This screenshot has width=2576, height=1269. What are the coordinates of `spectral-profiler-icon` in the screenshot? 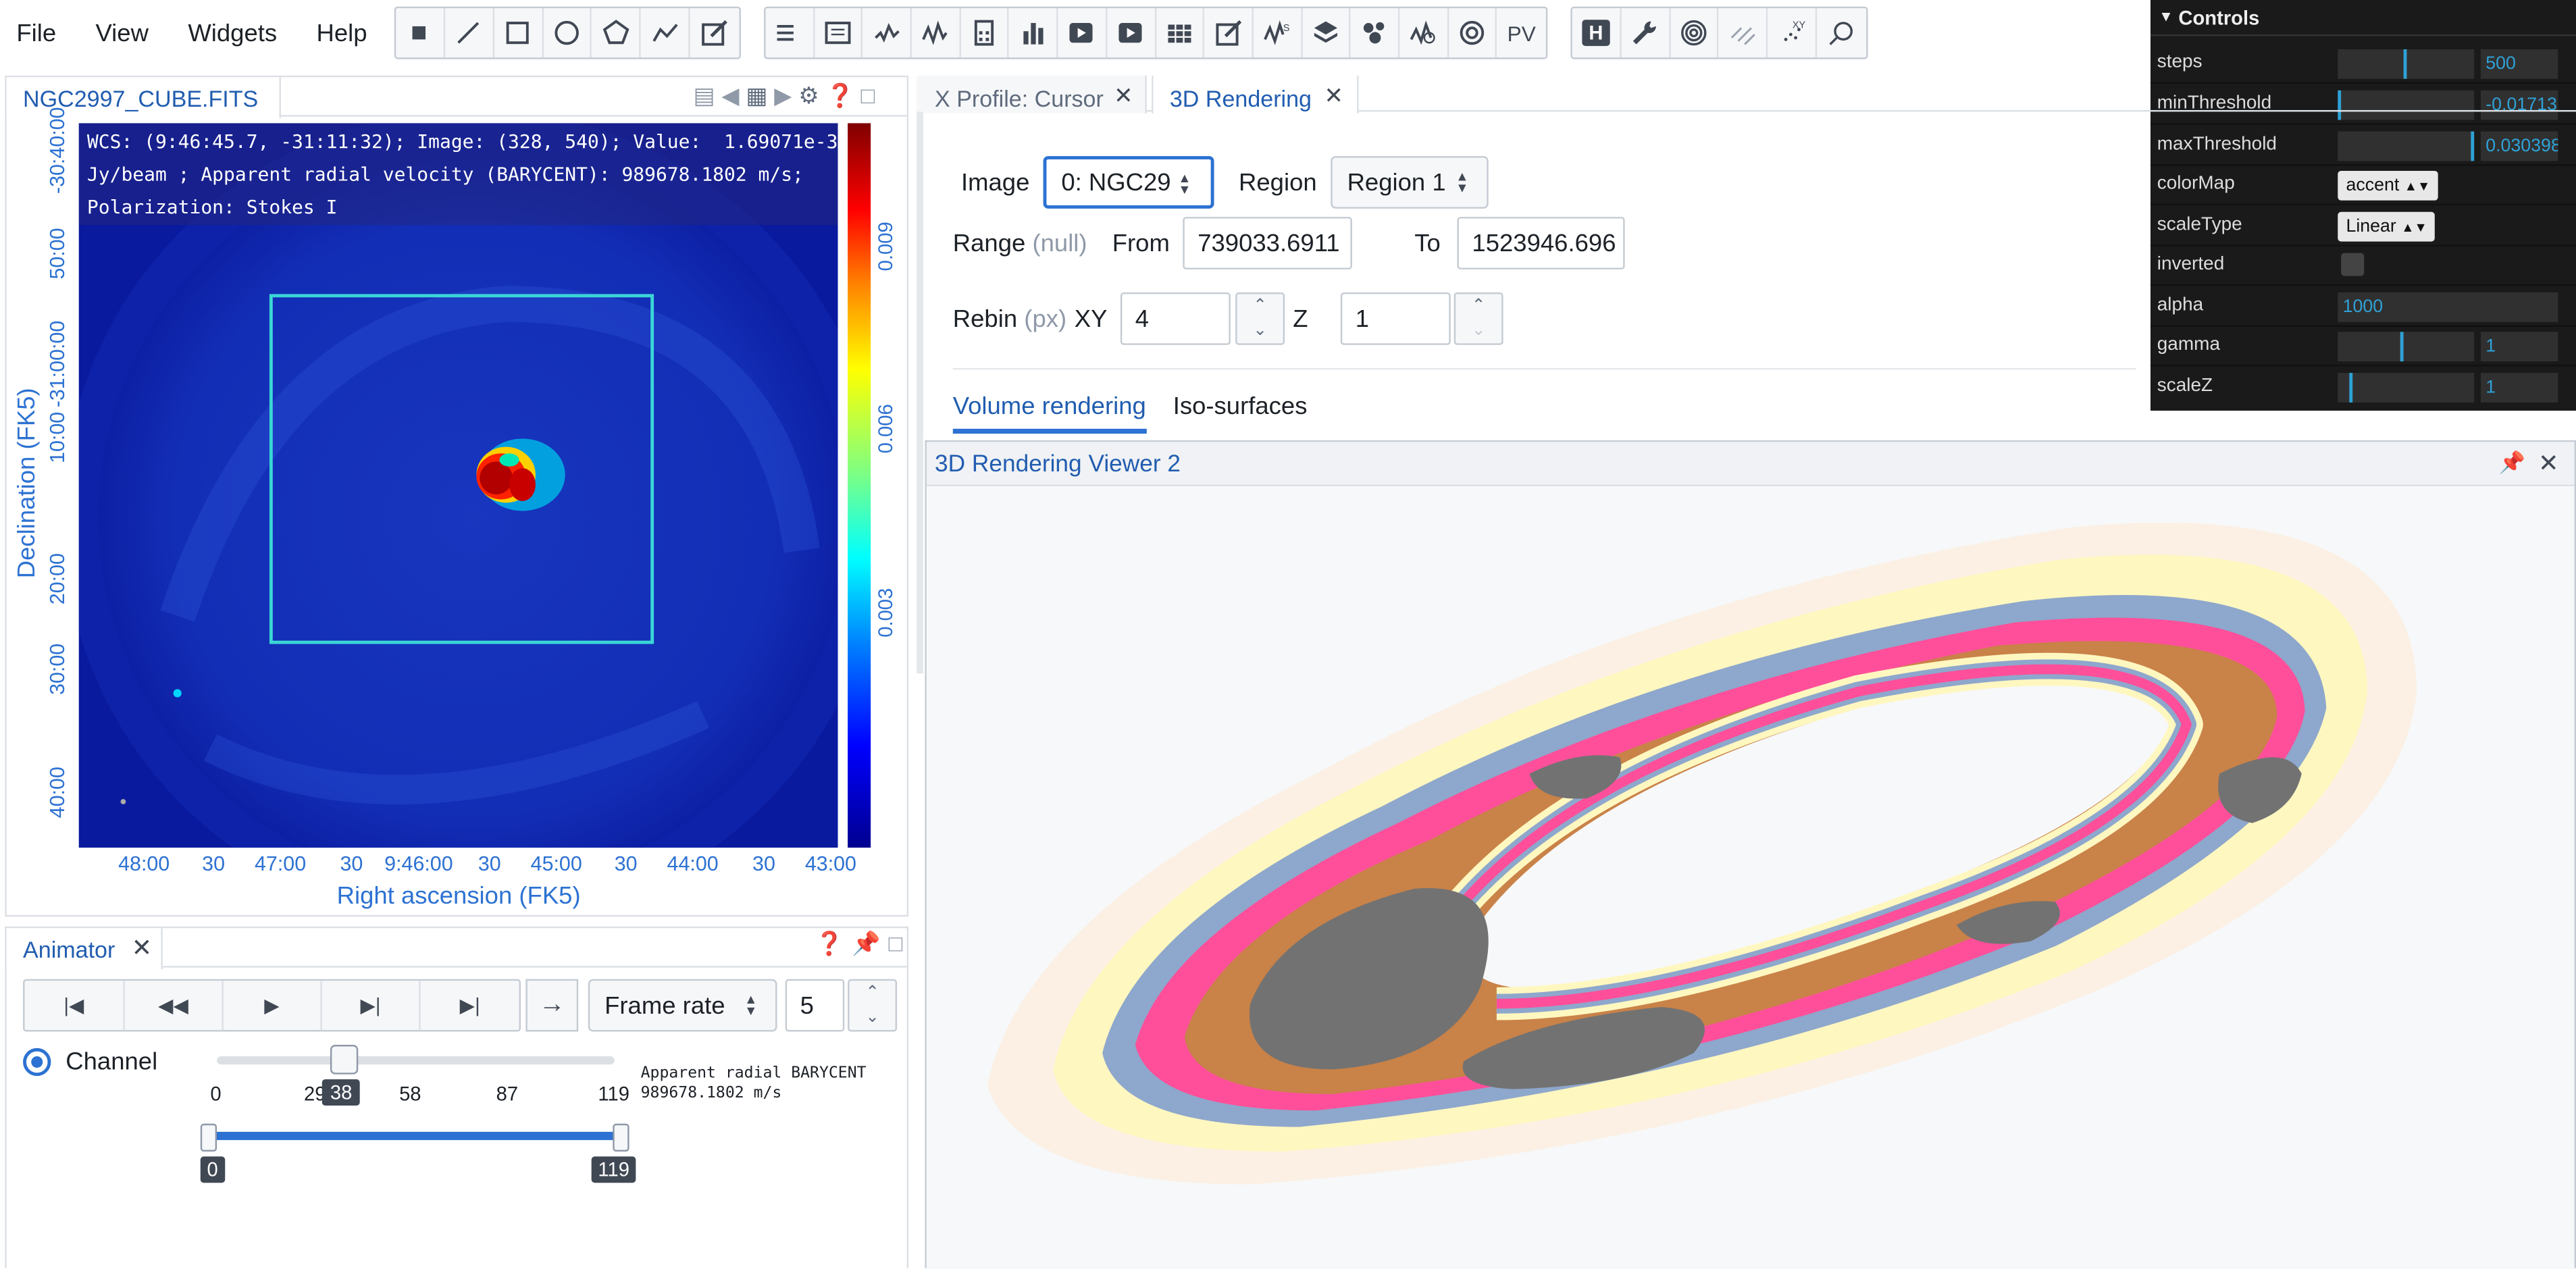 It's located at (937, 33).